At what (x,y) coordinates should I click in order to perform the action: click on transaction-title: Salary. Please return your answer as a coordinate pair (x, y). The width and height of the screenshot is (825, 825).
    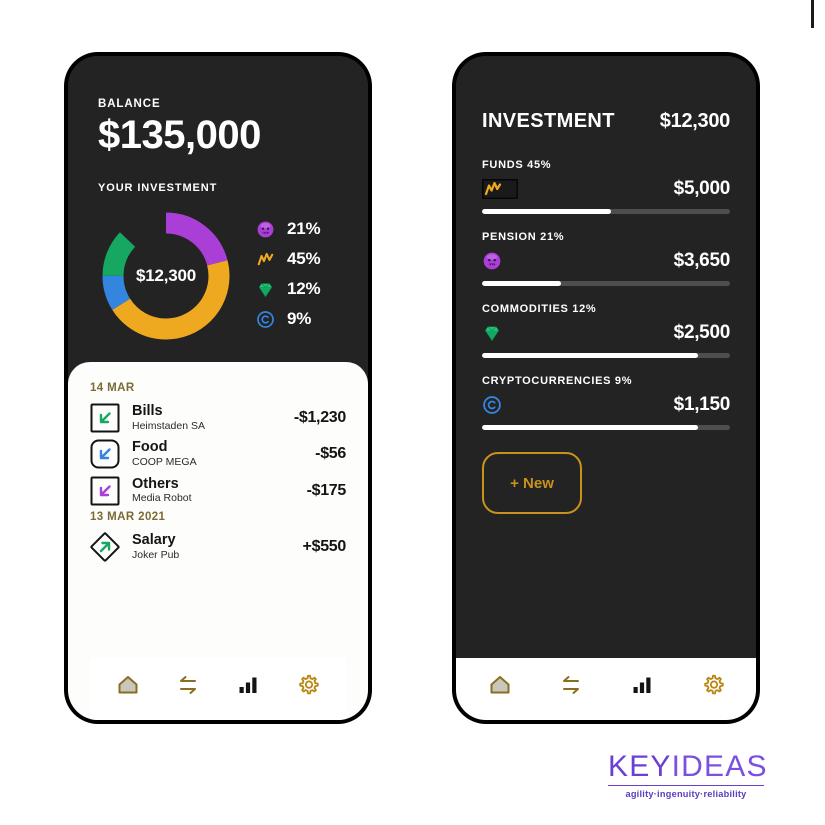
    Looking at the image, I should click on (154, 539).